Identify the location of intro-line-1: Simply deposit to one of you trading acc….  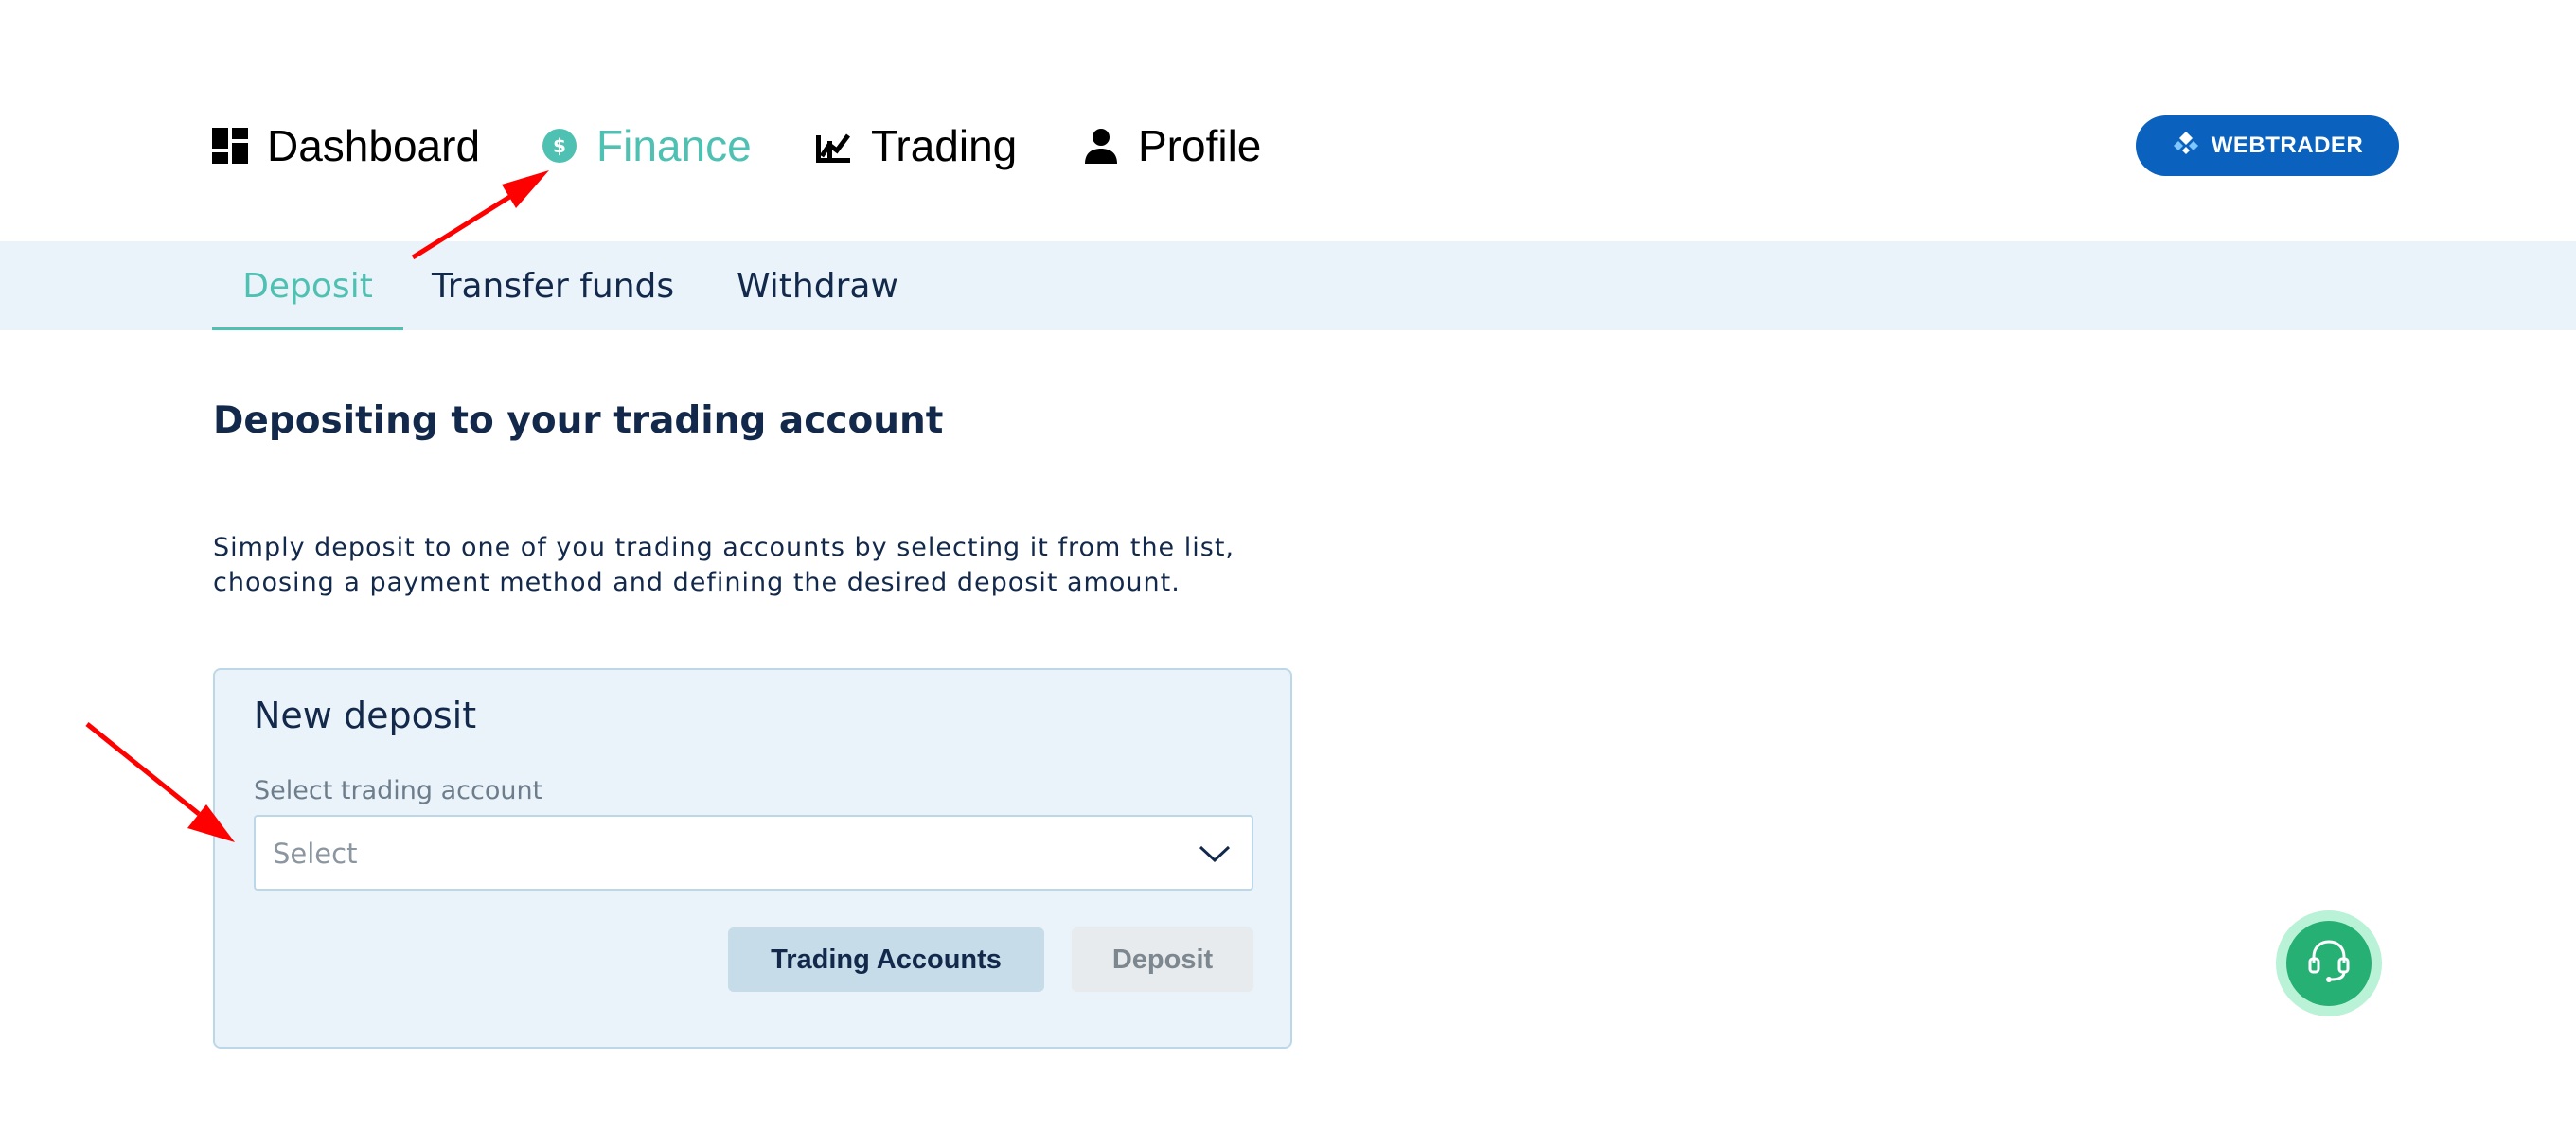
(724, 547).